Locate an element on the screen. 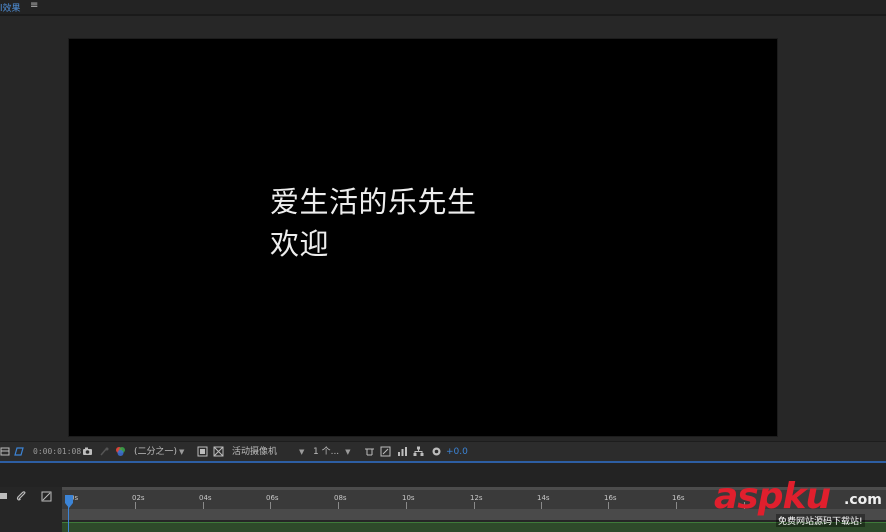 This screenshot has width=886, height=532. view-layout-dropdown: 1 个... ▼ is located at coordinates (332, 452).